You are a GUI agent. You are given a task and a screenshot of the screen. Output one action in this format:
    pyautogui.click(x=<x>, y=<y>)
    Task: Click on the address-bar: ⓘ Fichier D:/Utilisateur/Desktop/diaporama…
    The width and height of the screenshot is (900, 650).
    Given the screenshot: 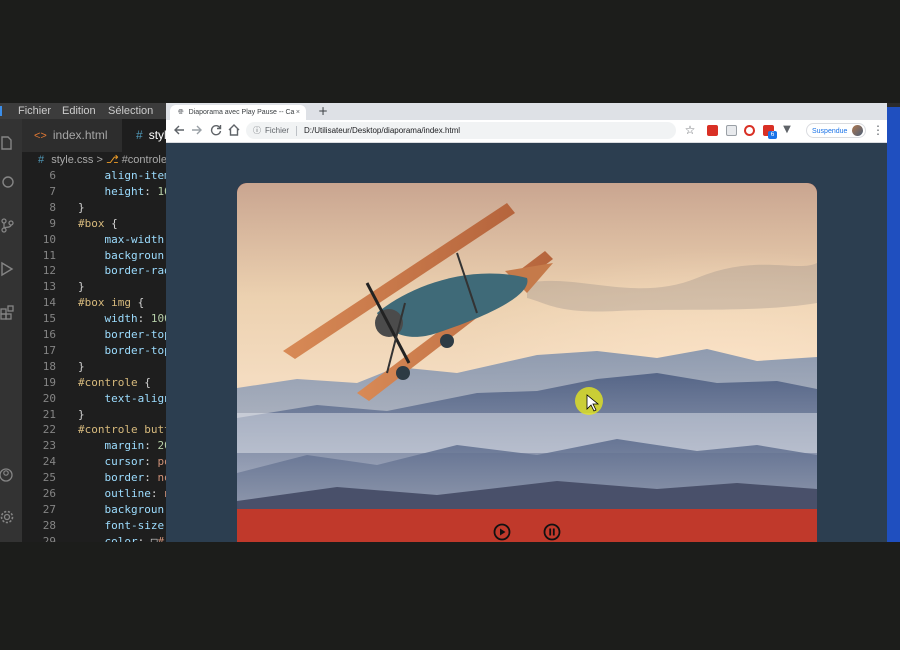 What is the action you would take?
    pyautogui.click(x=461, y=130)
    